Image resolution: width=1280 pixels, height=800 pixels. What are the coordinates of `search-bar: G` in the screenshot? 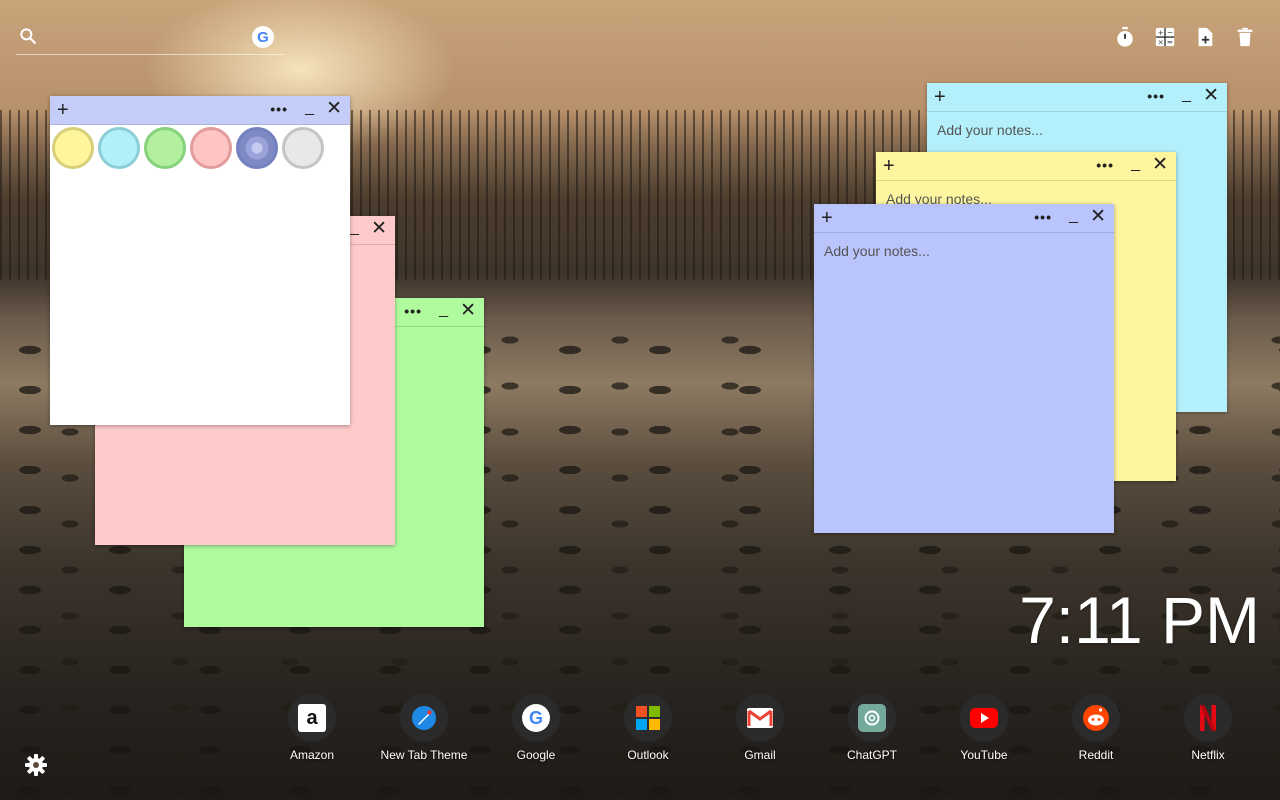 It's located at (150, 38).